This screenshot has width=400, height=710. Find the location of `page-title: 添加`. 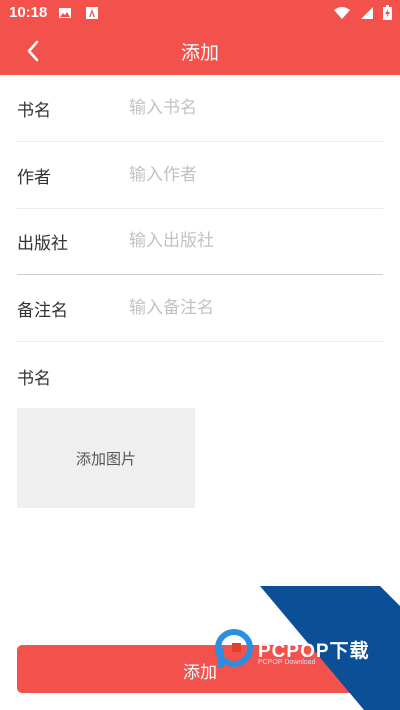

page-title: 添加 is located at coordinates (199, 53).